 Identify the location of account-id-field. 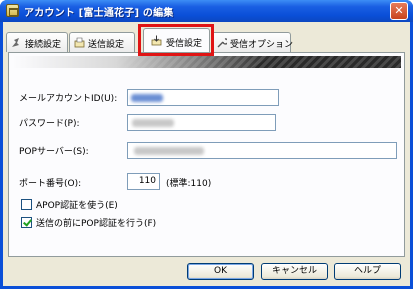
(203, 97).